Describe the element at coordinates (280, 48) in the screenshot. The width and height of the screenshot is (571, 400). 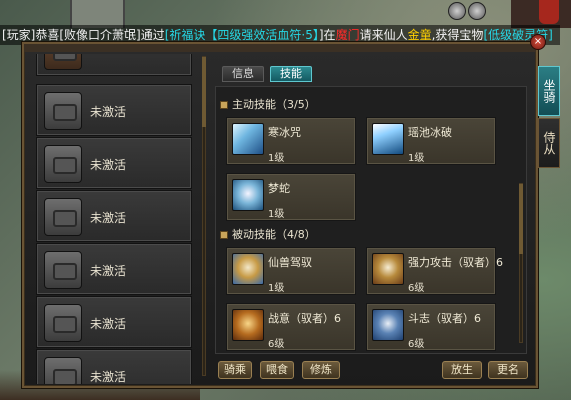
I see `window-title-bar` at that location.